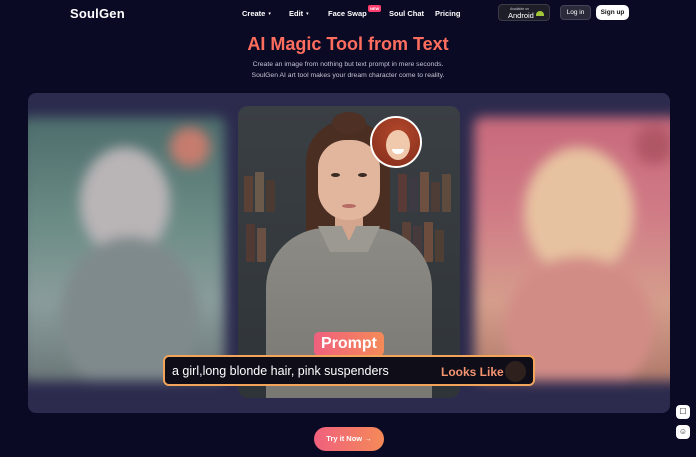 The width and height of the screenshot is (696, 457). Describe the element at coordinates (344, 438) in the screenshot. I see `try-it-now-label: Try it Now` at that location.